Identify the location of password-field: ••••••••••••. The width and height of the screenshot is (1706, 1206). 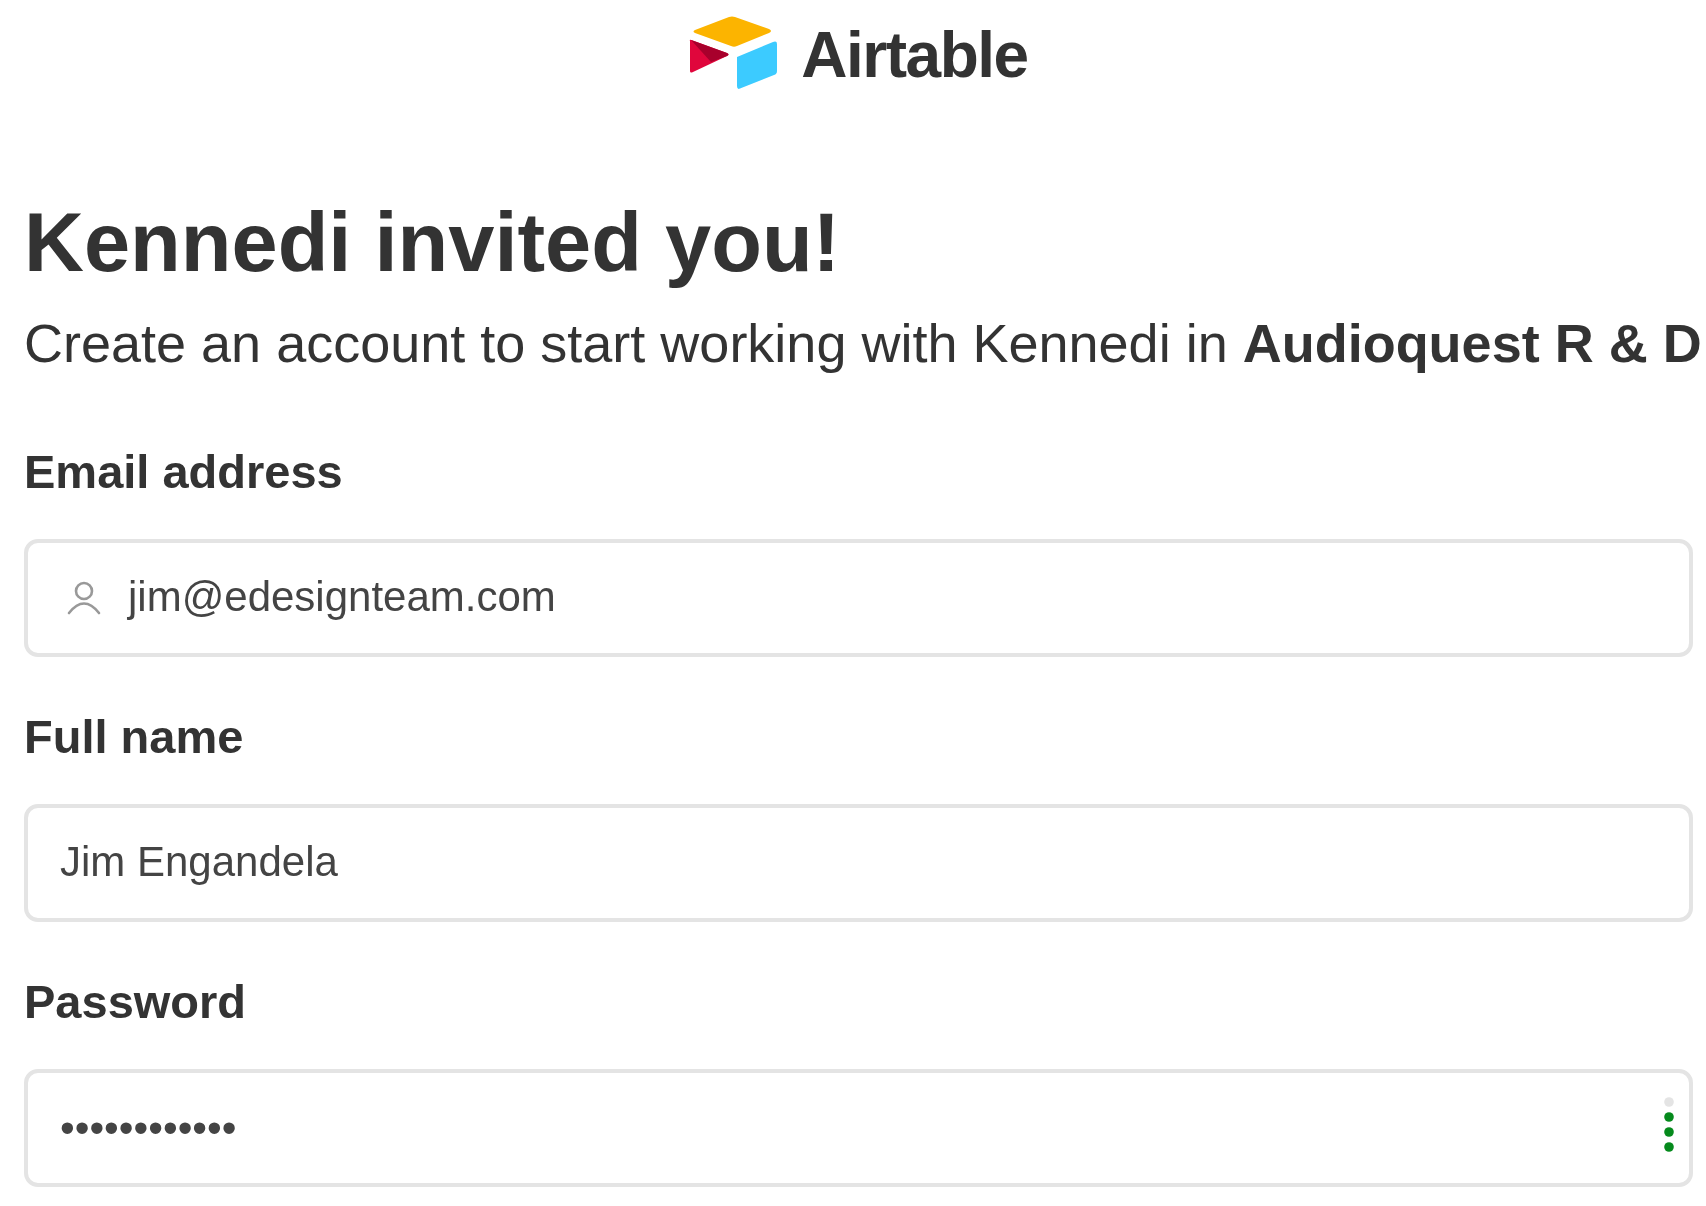
(858, 1127).